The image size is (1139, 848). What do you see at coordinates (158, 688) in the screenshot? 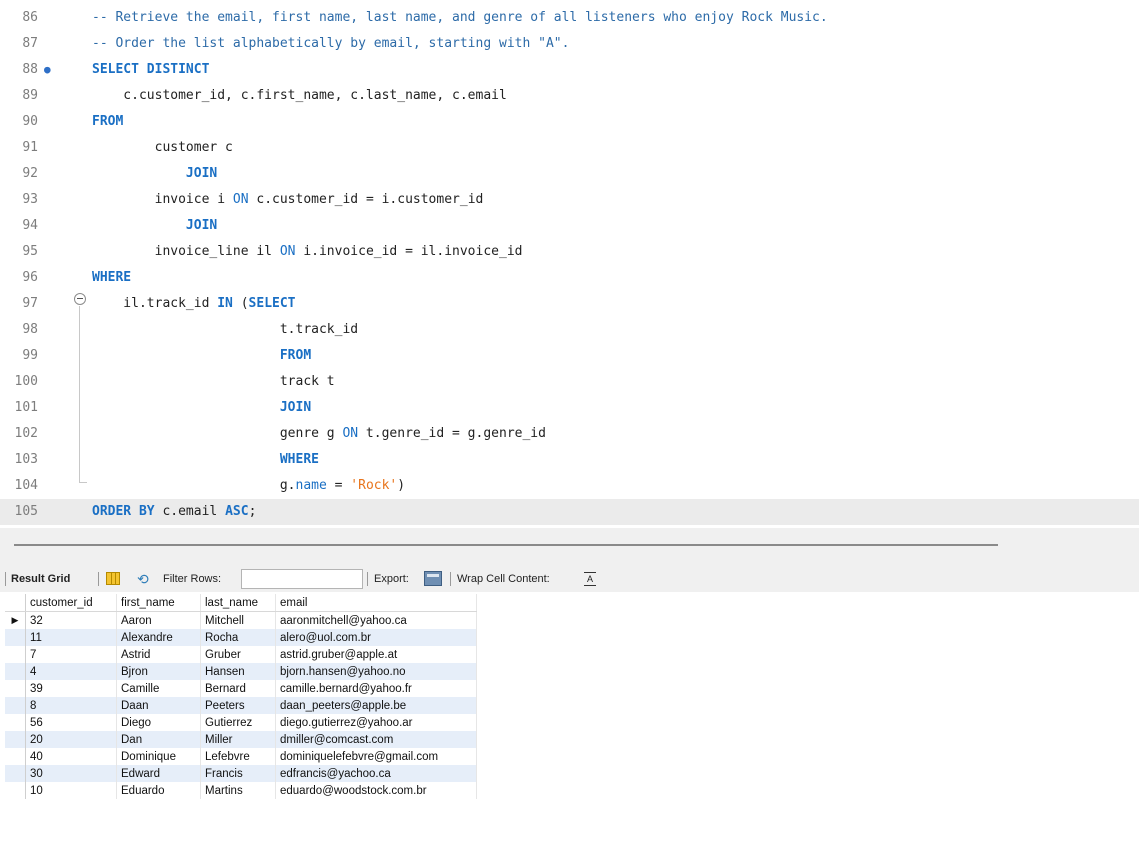
I see `cell-first-name: Camille` at bounding box center [158, 688].